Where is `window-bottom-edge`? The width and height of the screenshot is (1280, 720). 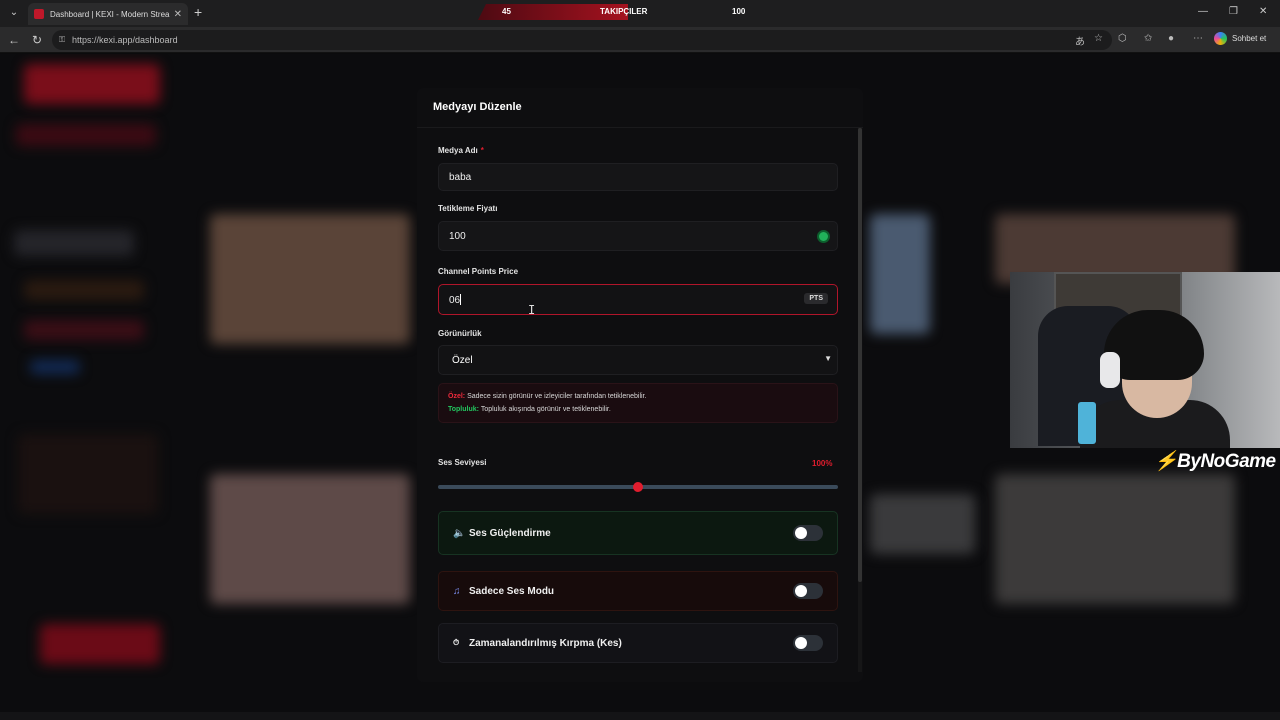 window-bottom-edge is located at coordinates (640, 716).